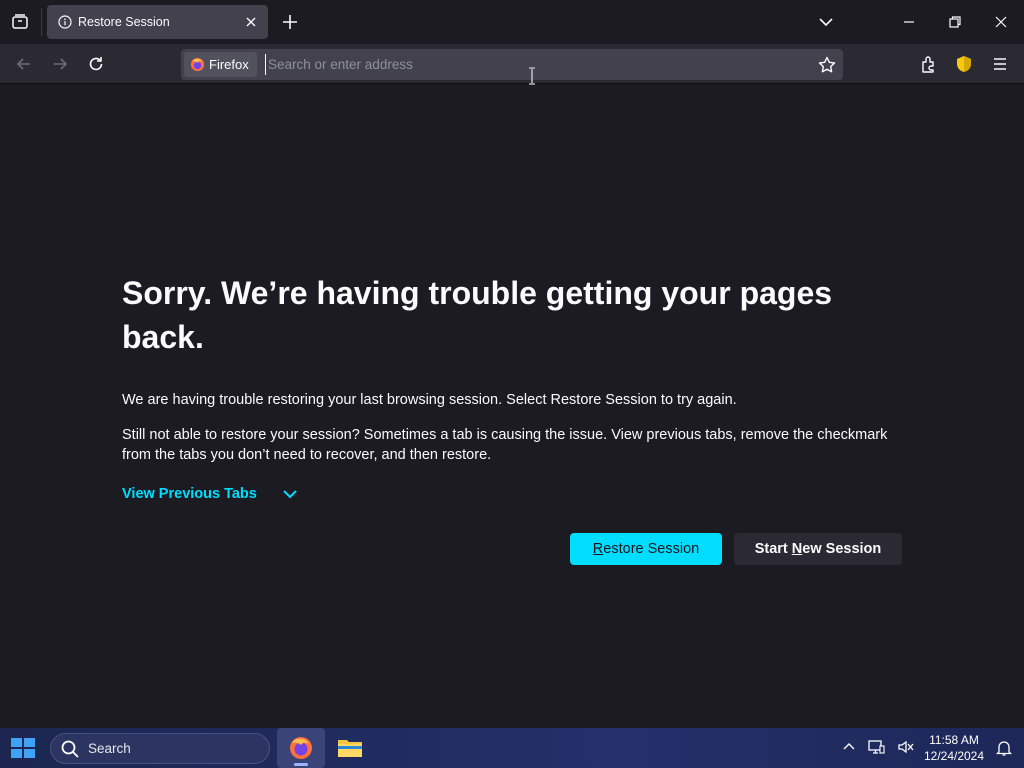 The width and height of the screenshot is (1024, 768). I want to click on close-icon, so click(251, 22).